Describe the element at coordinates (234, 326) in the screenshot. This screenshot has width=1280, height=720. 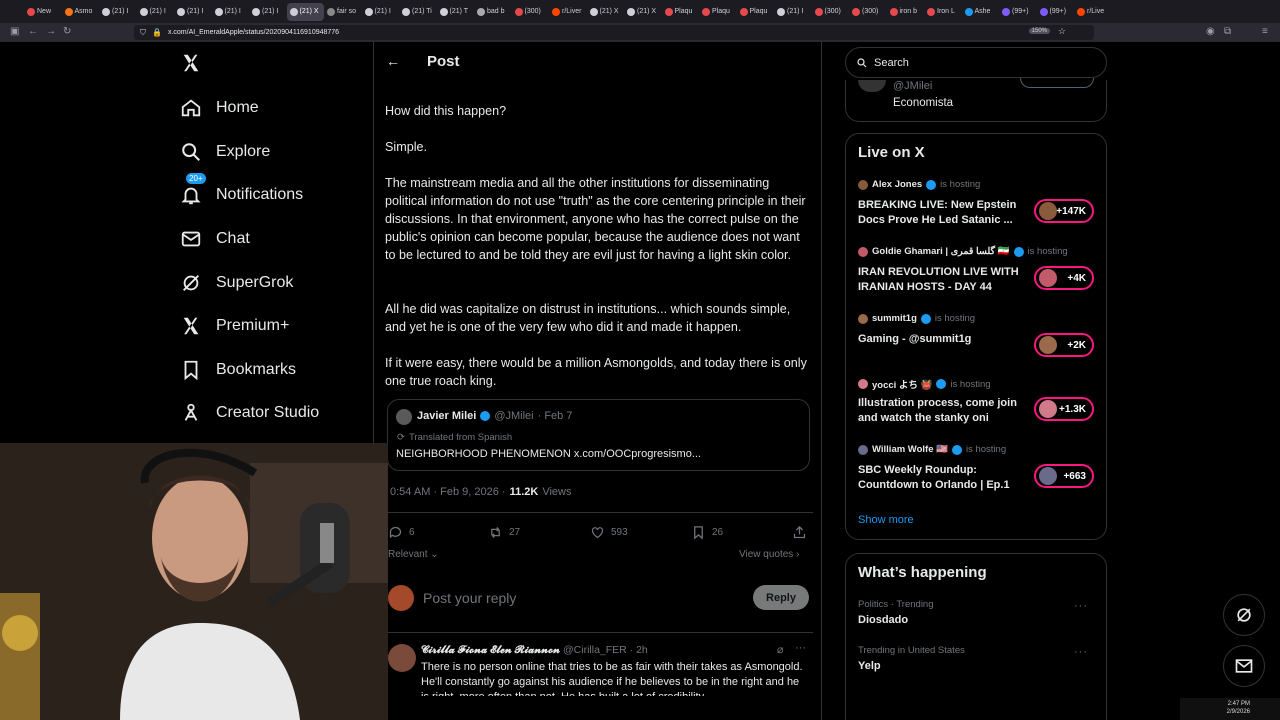
I see `nav-item-premium: Premium+` at that location.